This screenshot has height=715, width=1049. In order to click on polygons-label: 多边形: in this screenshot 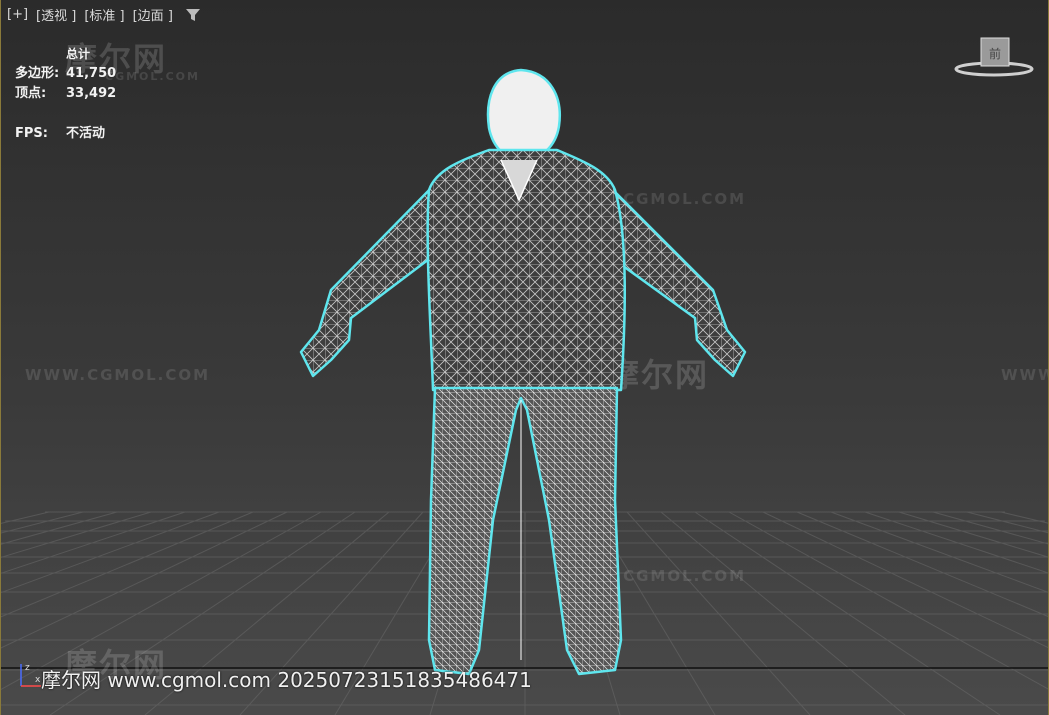, I will do `click(37, 73)`.